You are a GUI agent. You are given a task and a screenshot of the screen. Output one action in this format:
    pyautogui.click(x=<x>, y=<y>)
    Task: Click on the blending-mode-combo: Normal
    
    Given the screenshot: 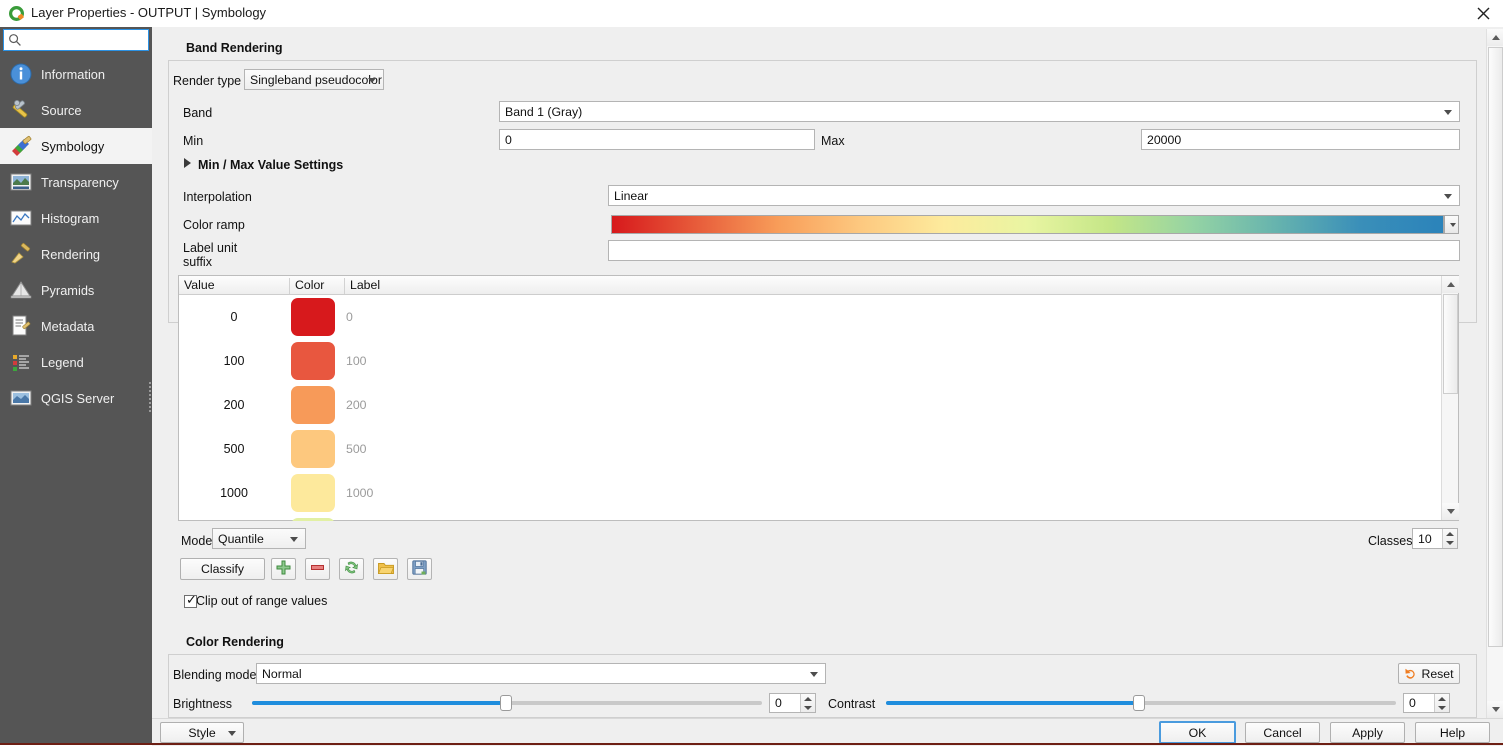 What is the action you would take?
    pyautogui.click(x=541, y=673)
    